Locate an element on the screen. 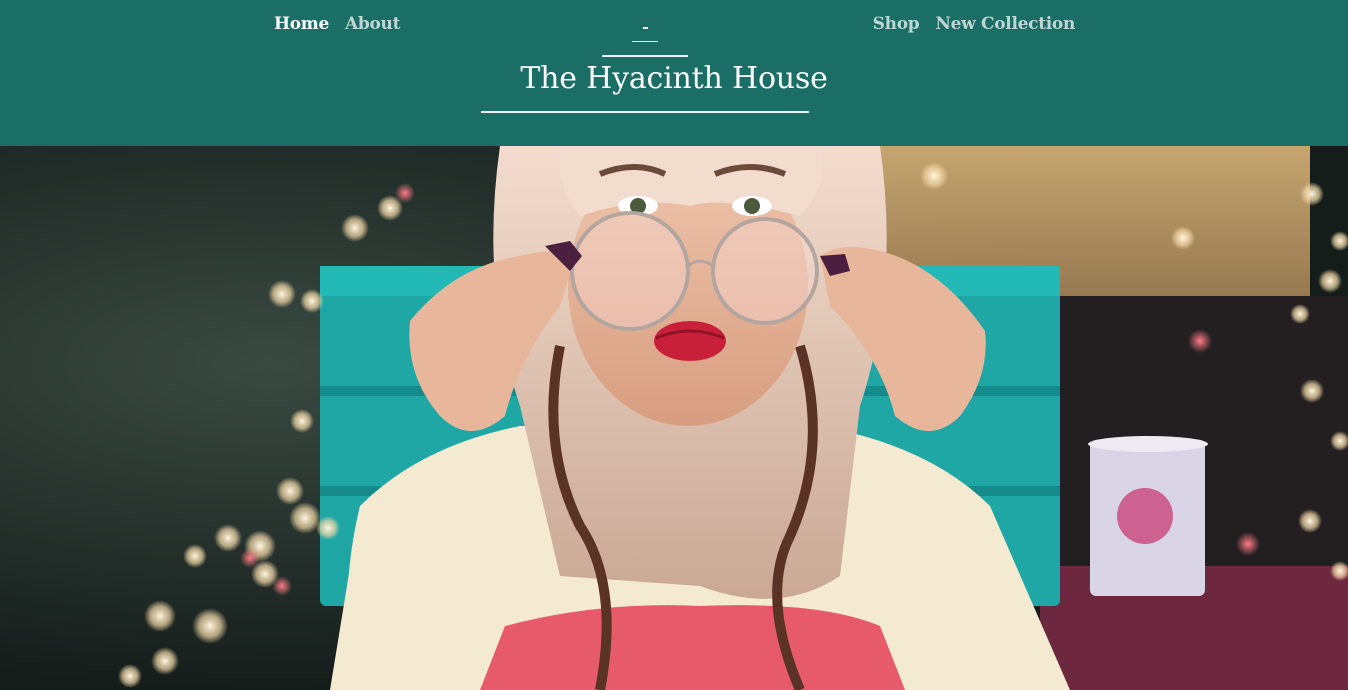 Image resolution: width=1348 pixels, height=690 pixels. logo-dash is located at coordinates (645, 28).